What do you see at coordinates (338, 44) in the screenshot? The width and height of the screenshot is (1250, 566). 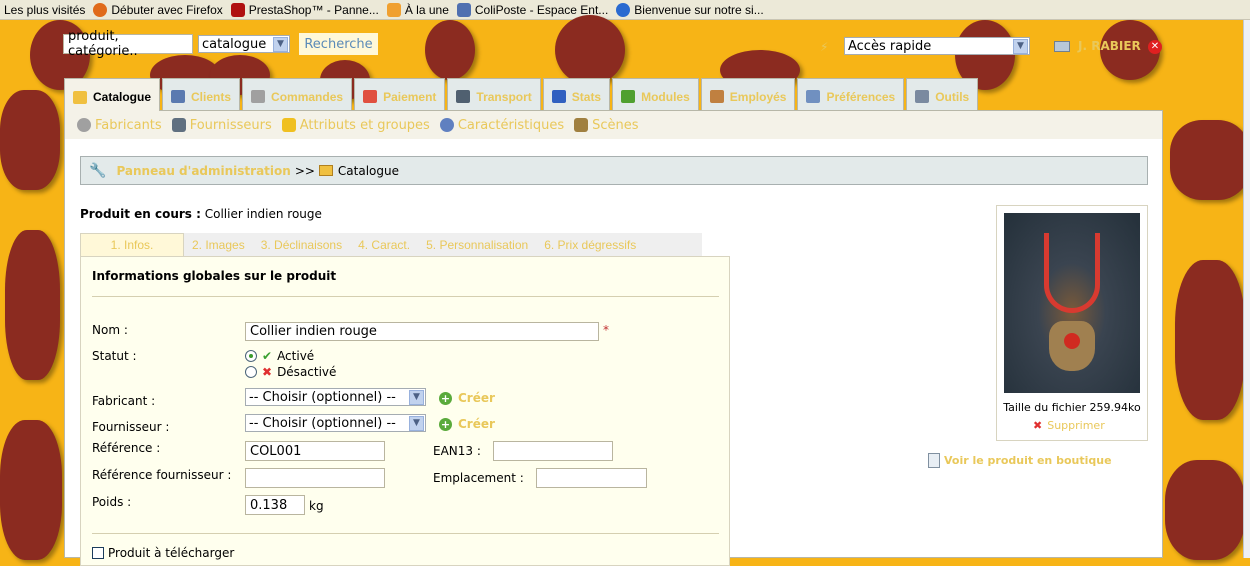 I see `search-button: Recherche` at bounding box center [338, 44].